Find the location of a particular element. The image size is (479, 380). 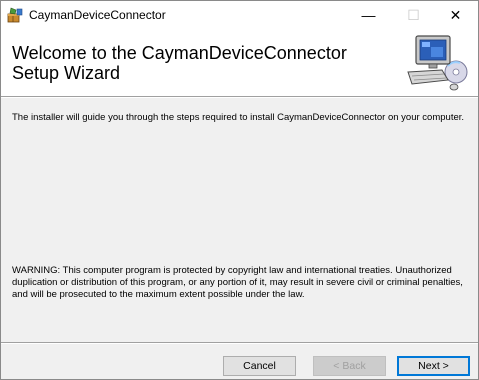

computer-setup-icon is located at coordinates (437, 63).